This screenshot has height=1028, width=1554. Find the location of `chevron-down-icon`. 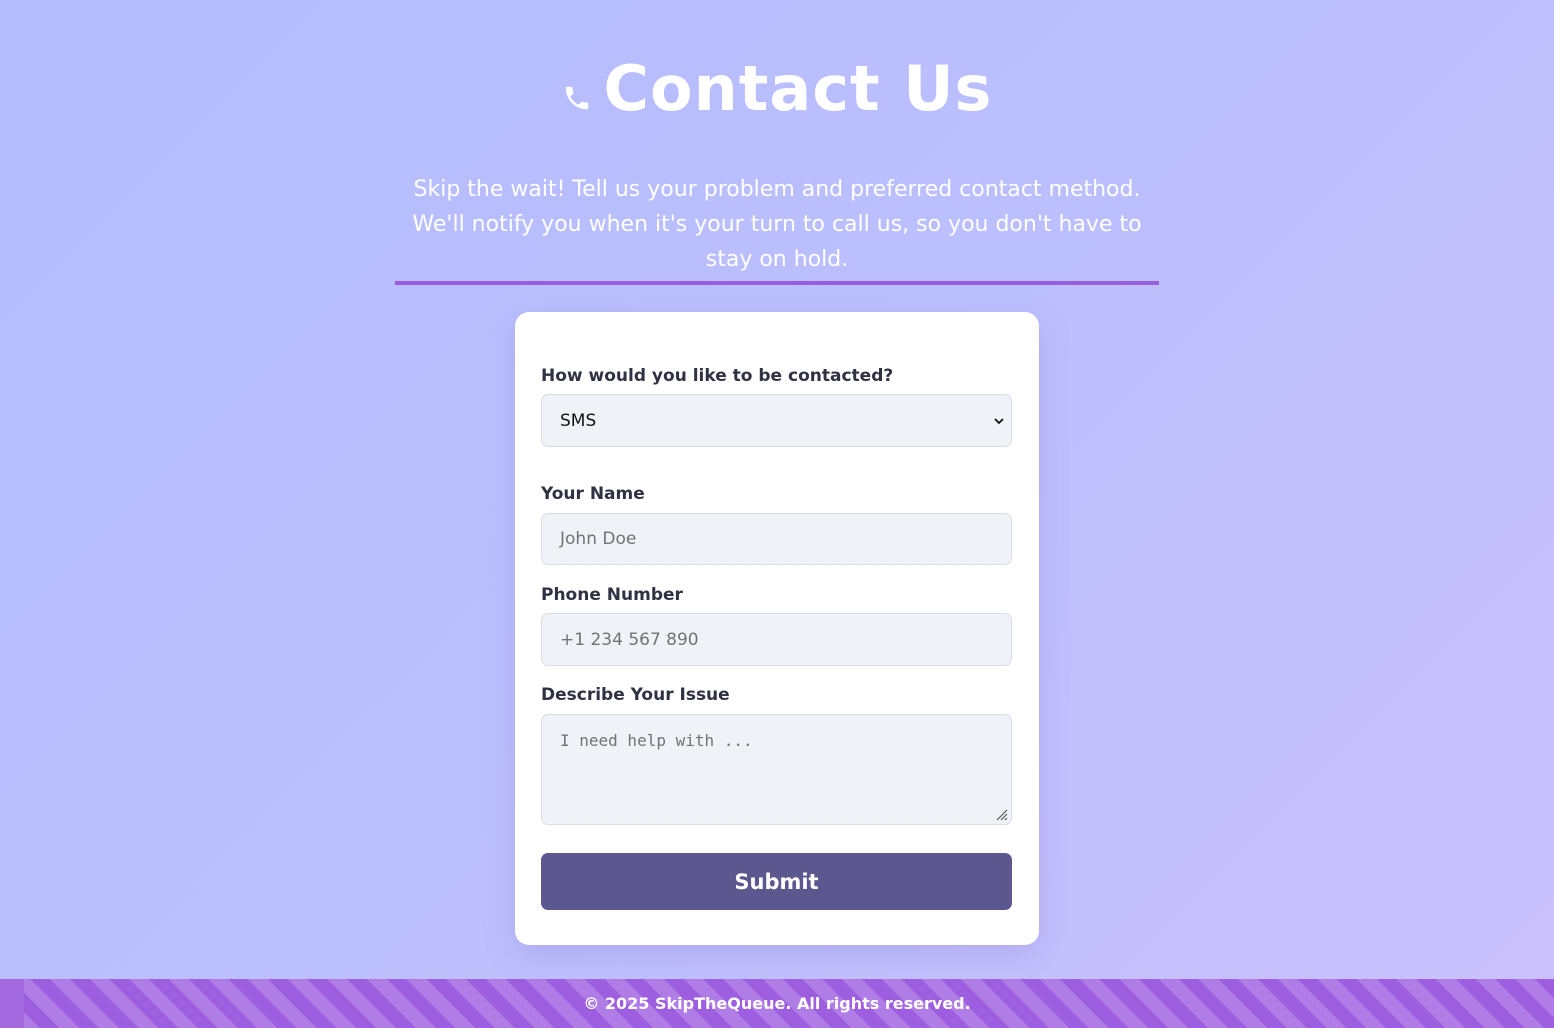

chevron-down-icon is located at coordinates (999, 420).